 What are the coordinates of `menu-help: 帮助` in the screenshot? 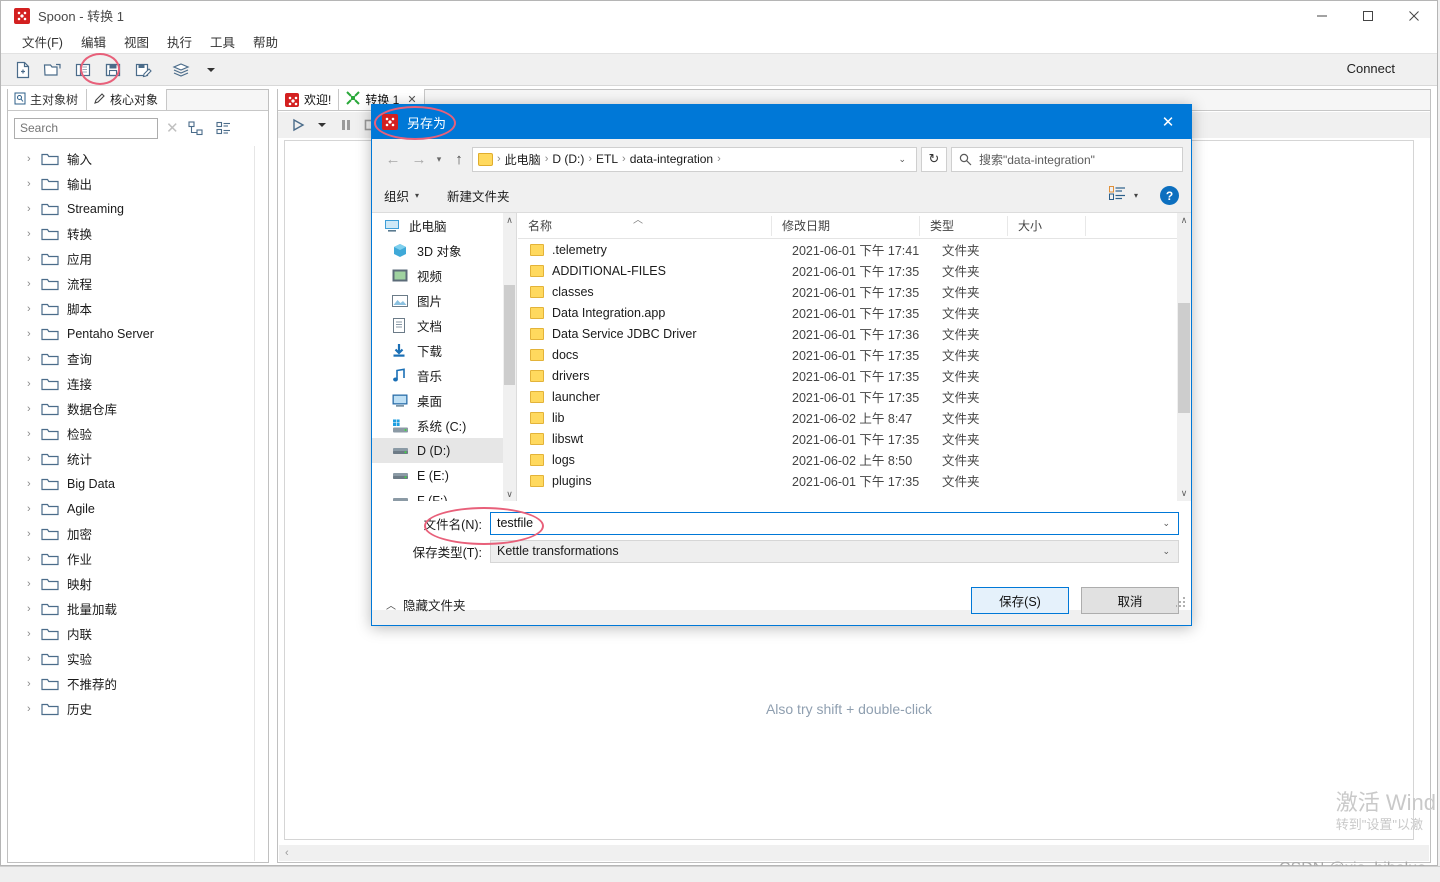 It's located at (265, 41).